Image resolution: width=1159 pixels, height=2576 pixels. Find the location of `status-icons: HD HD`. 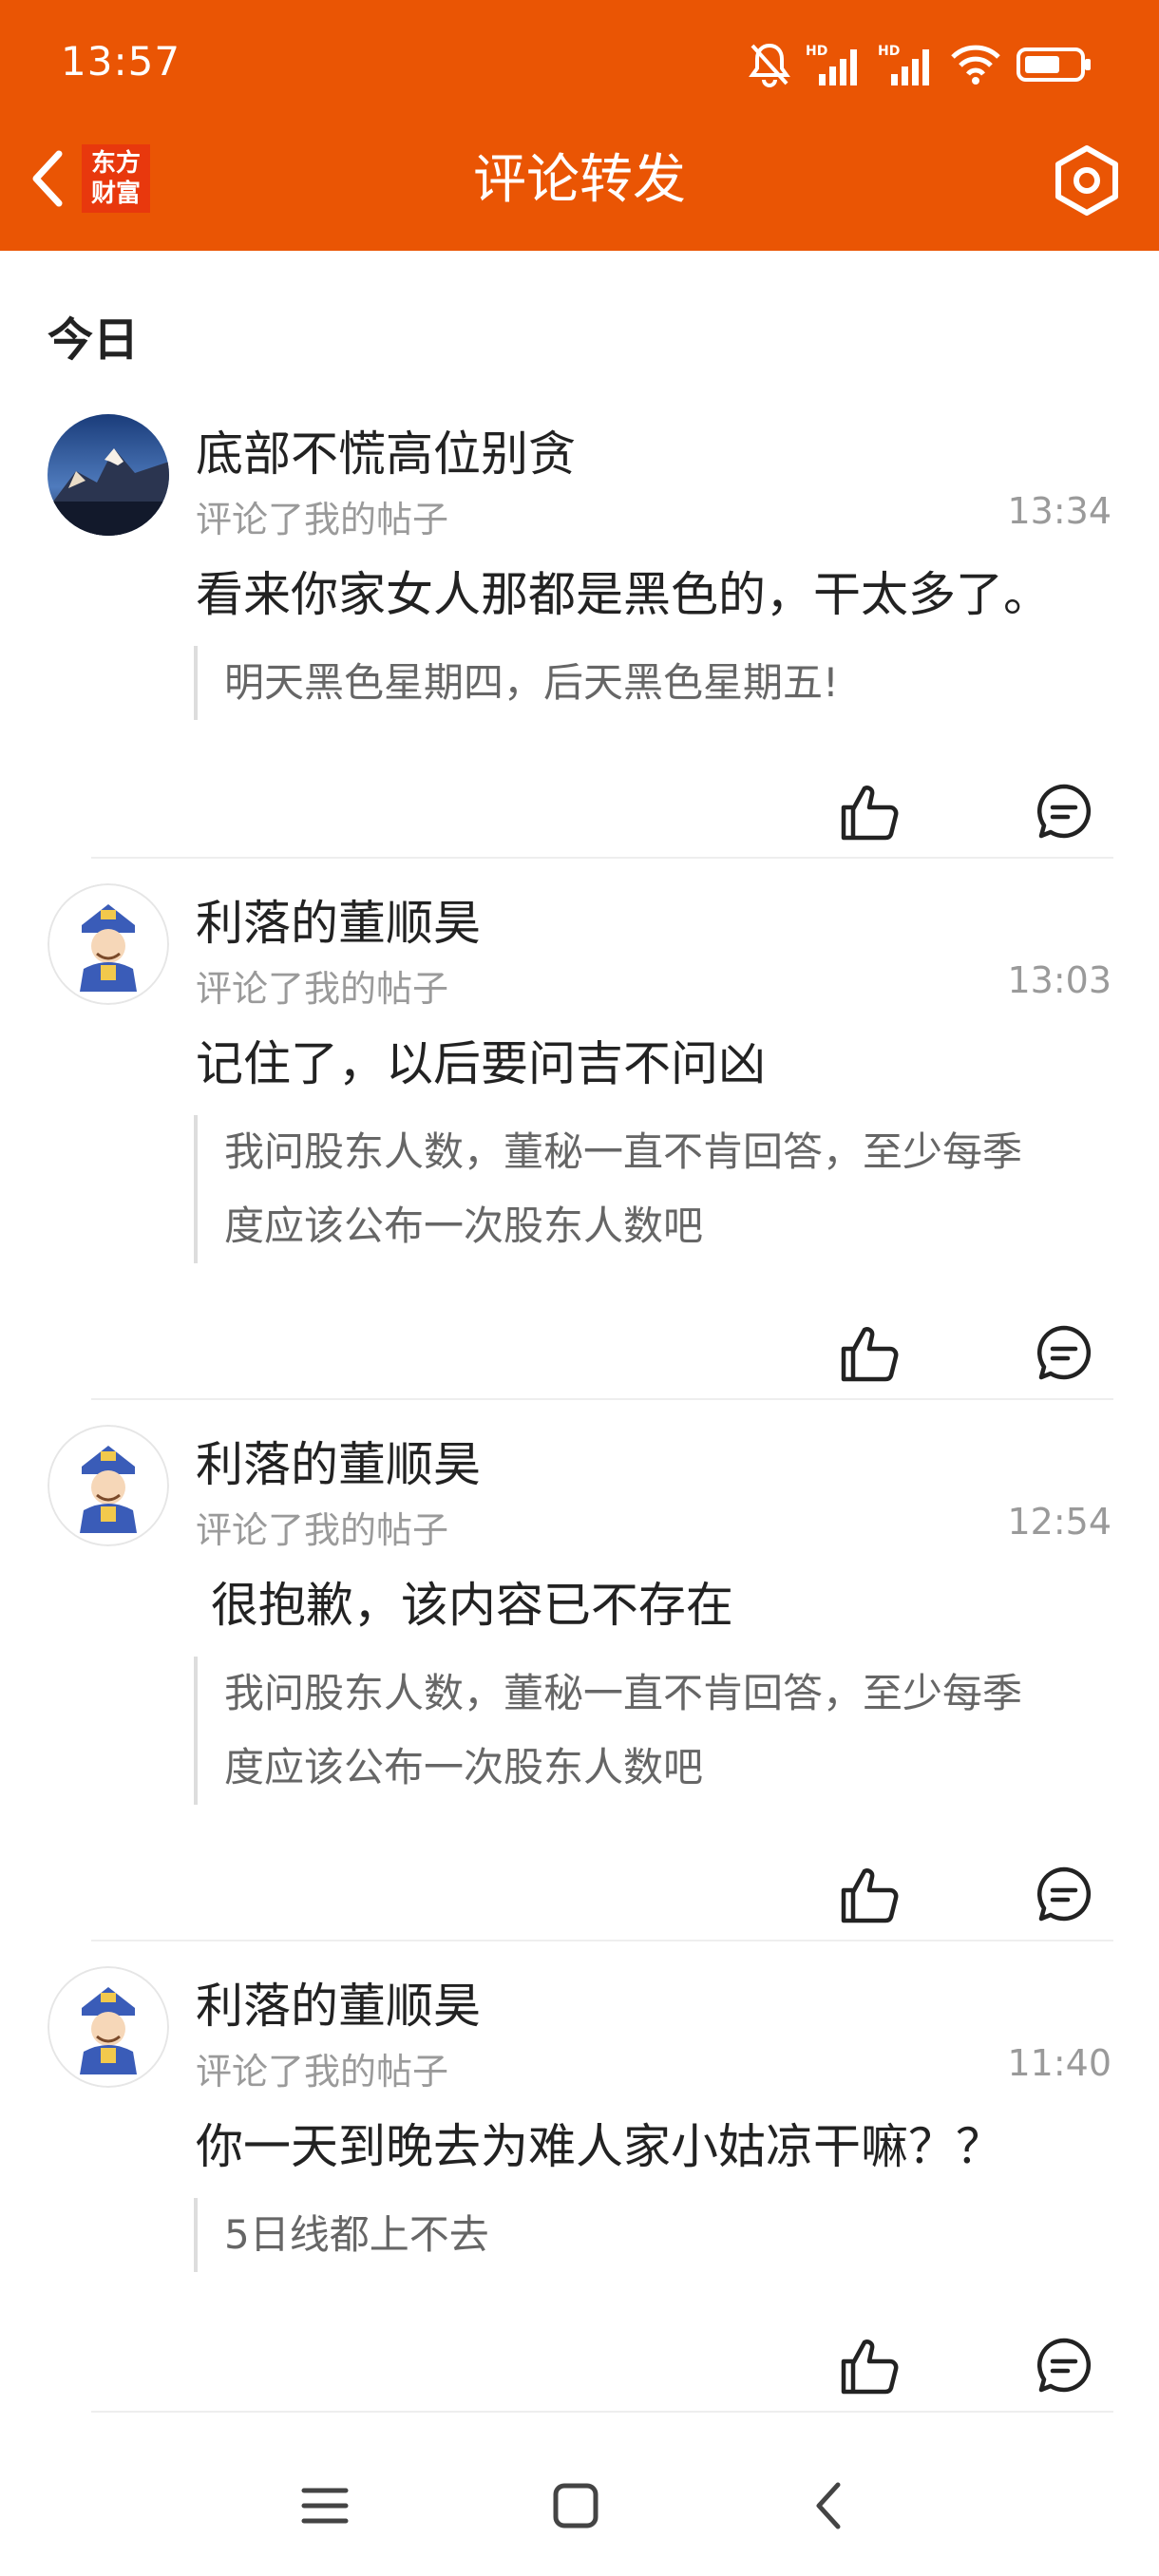

status-icons: HD HD is located at coordinates (920, 64).